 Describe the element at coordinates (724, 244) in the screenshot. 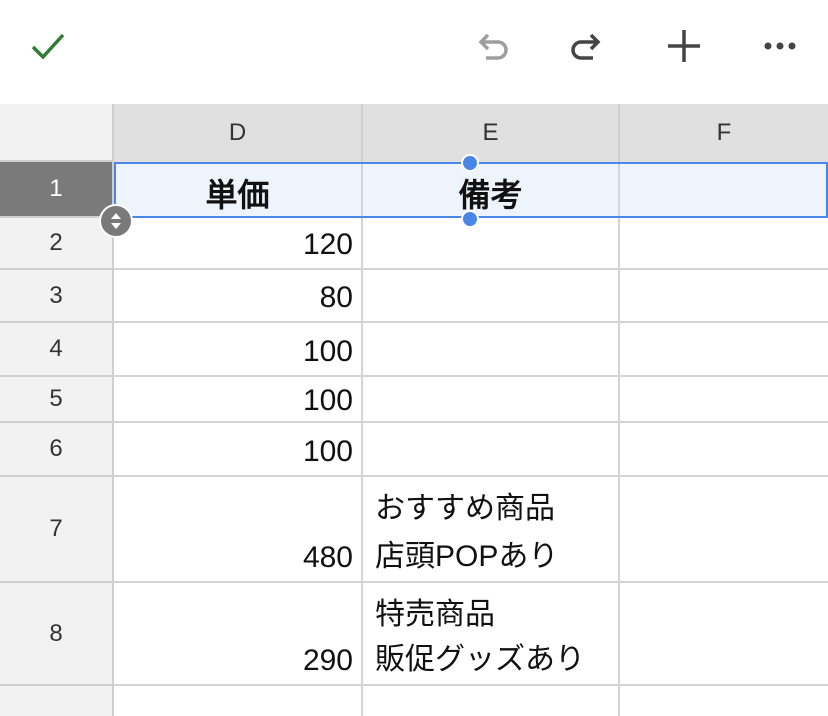

I see `cell-f2` at that location.